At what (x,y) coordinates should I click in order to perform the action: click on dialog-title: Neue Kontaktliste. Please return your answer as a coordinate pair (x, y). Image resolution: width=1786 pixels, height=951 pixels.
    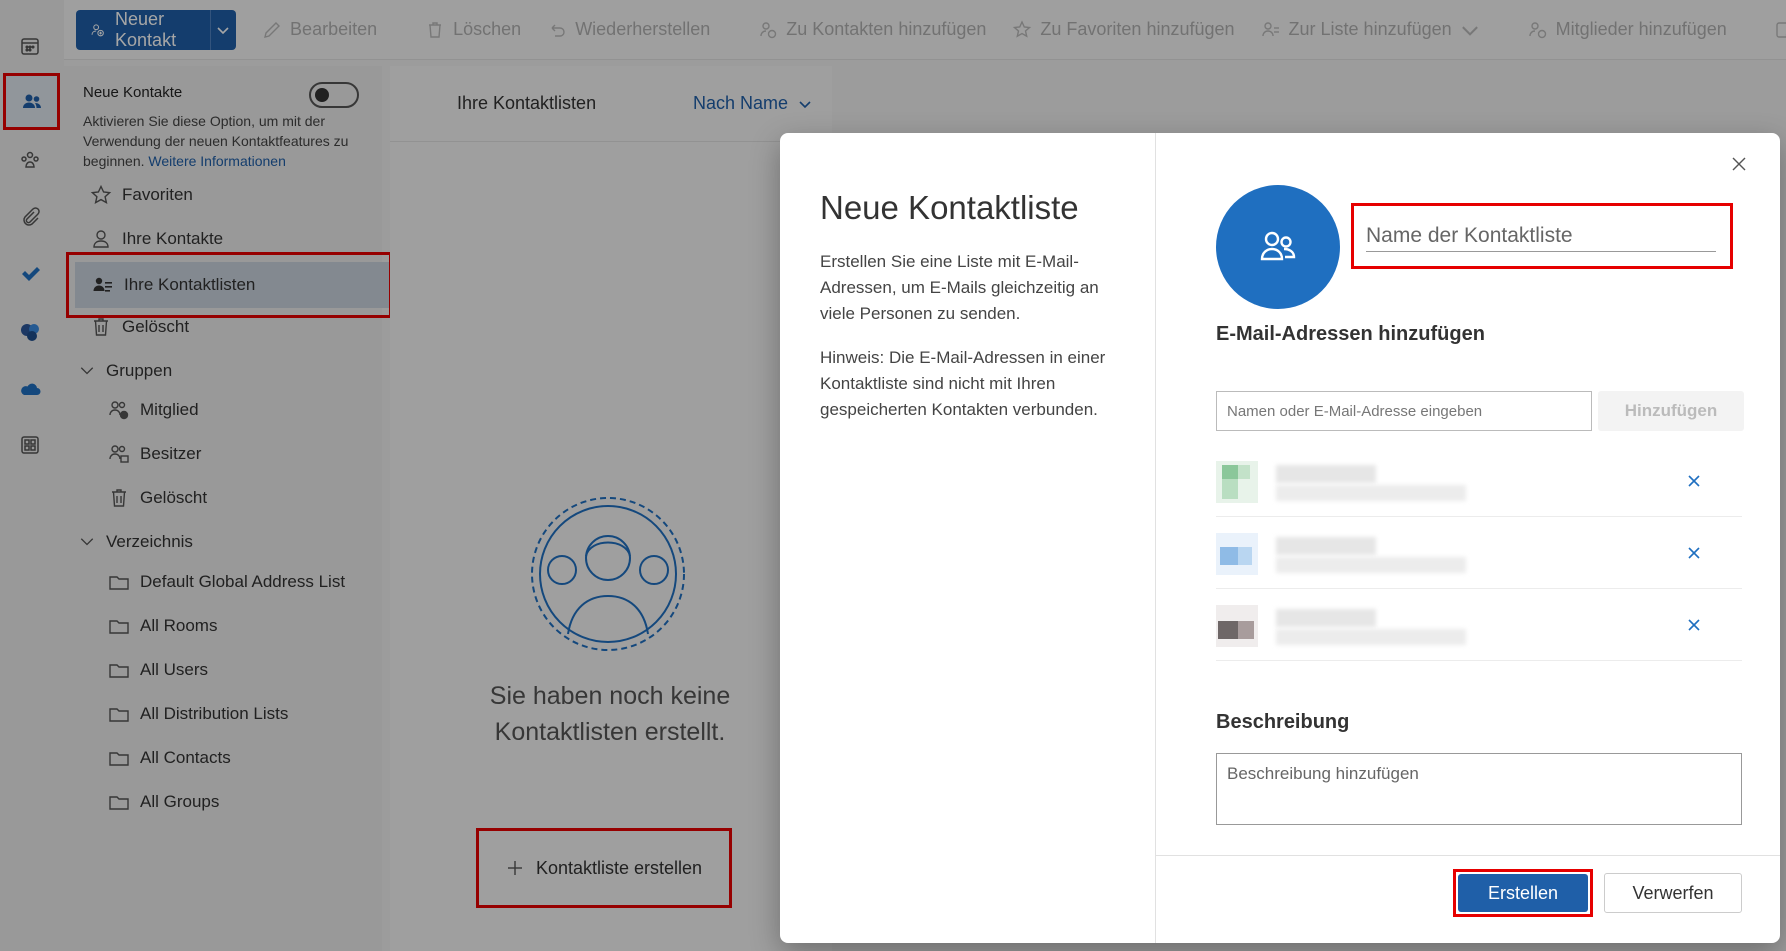
    Looking at the image, I should click on (949, 207).